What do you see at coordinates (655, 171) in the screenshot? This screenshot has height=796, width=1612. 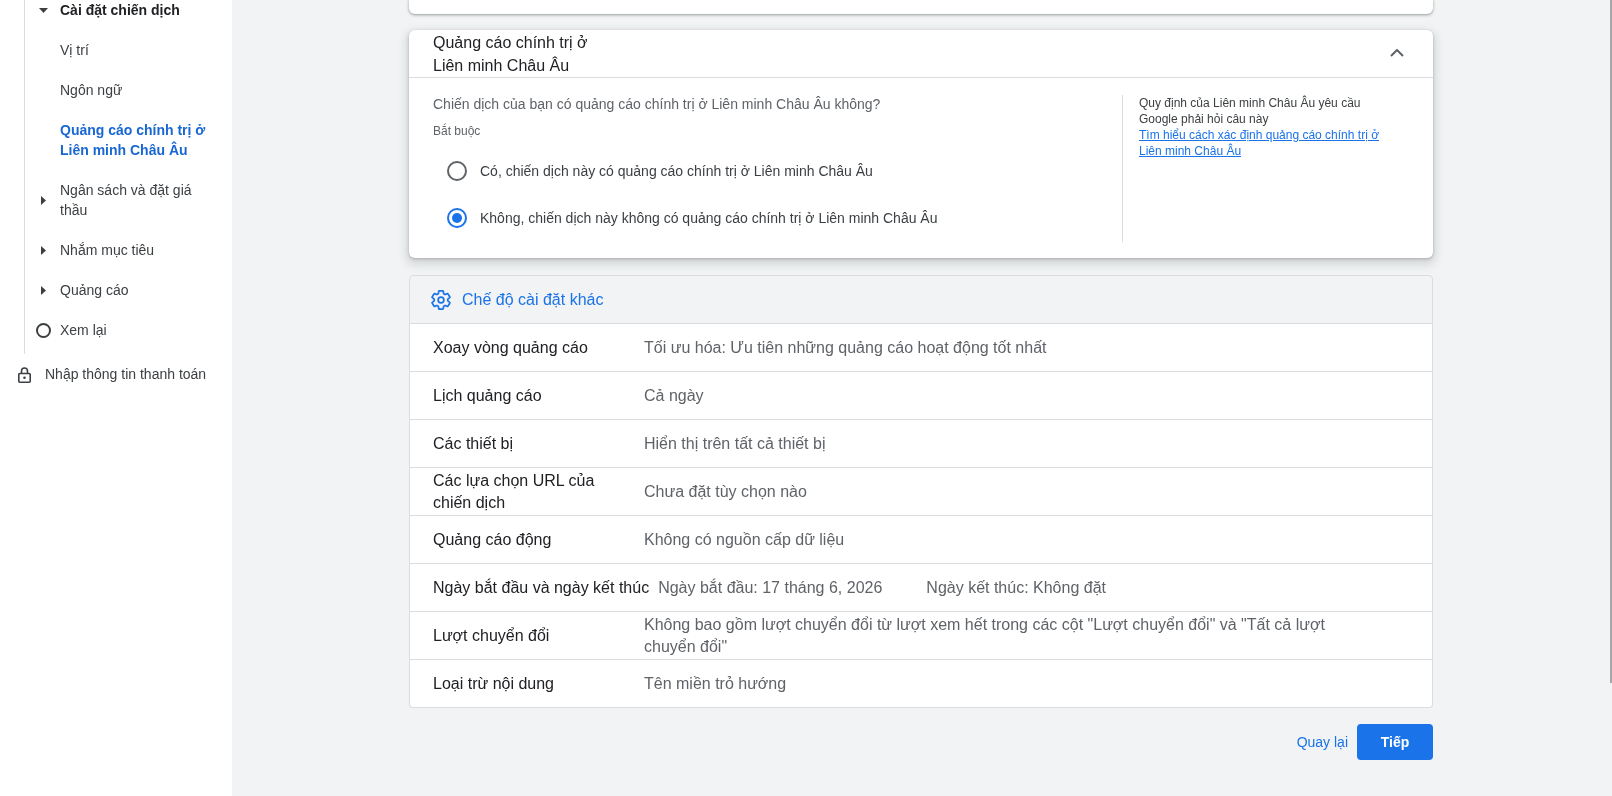 I see `radio-option: Có, chiến dịch này có quảng cáo chính trị ở Liên minh Châu Âu` at bounding box center [655, 171].